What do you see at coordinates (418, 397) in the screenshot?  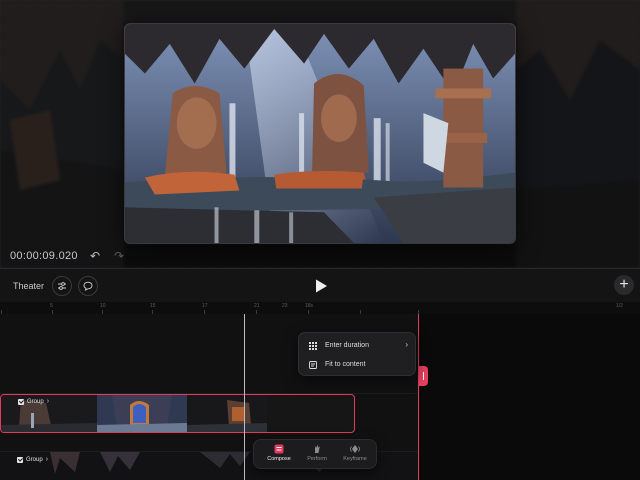 I see `end-marker-line` at bounding box center [418, 397].